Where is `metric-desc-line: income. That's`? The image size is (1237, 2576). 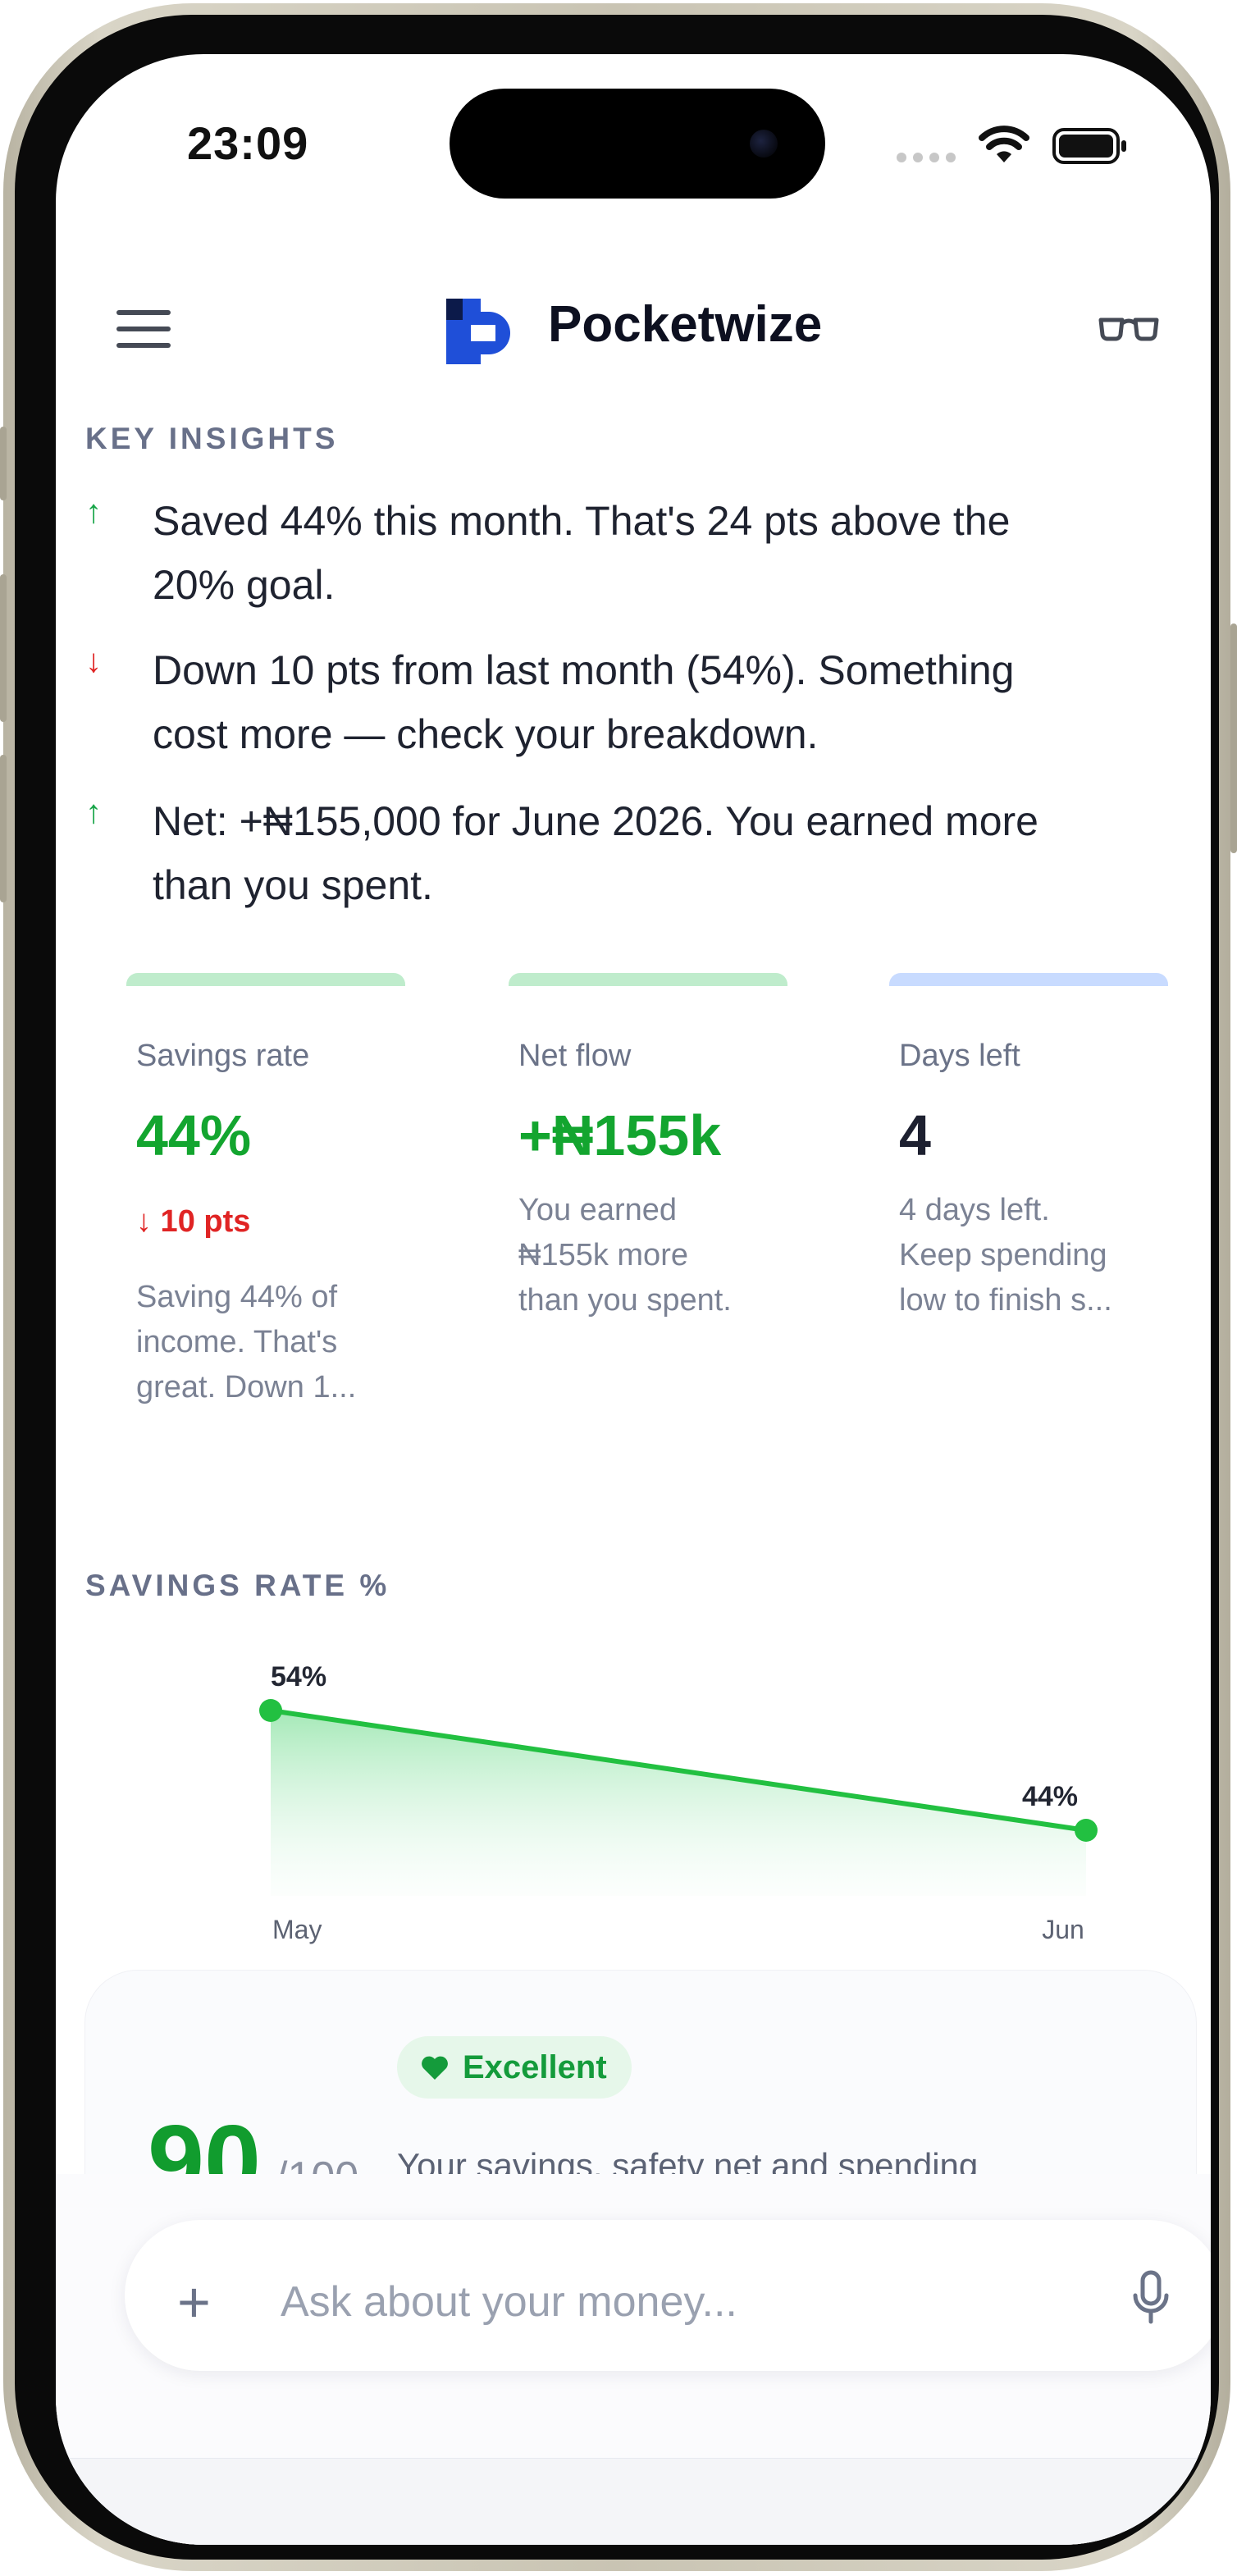
metric-desc-line: income. That's is located at coordinates (237, 1342).